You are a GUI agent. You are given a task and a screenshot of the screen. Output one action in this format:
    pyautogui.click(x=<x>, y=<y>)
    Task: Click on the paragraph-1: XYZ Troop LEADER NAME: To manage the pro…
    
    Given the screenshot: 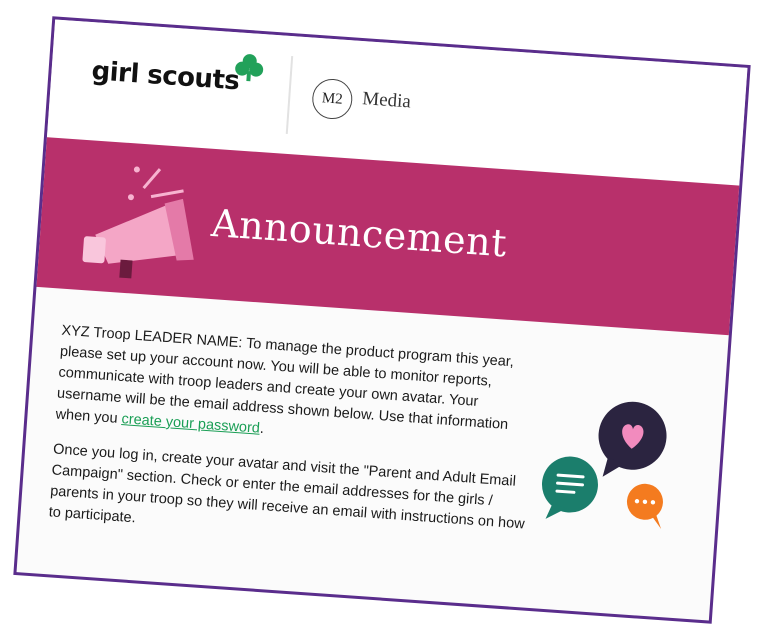 What is the action you would take?
    pyautogui.click(x=285, y=380)
    